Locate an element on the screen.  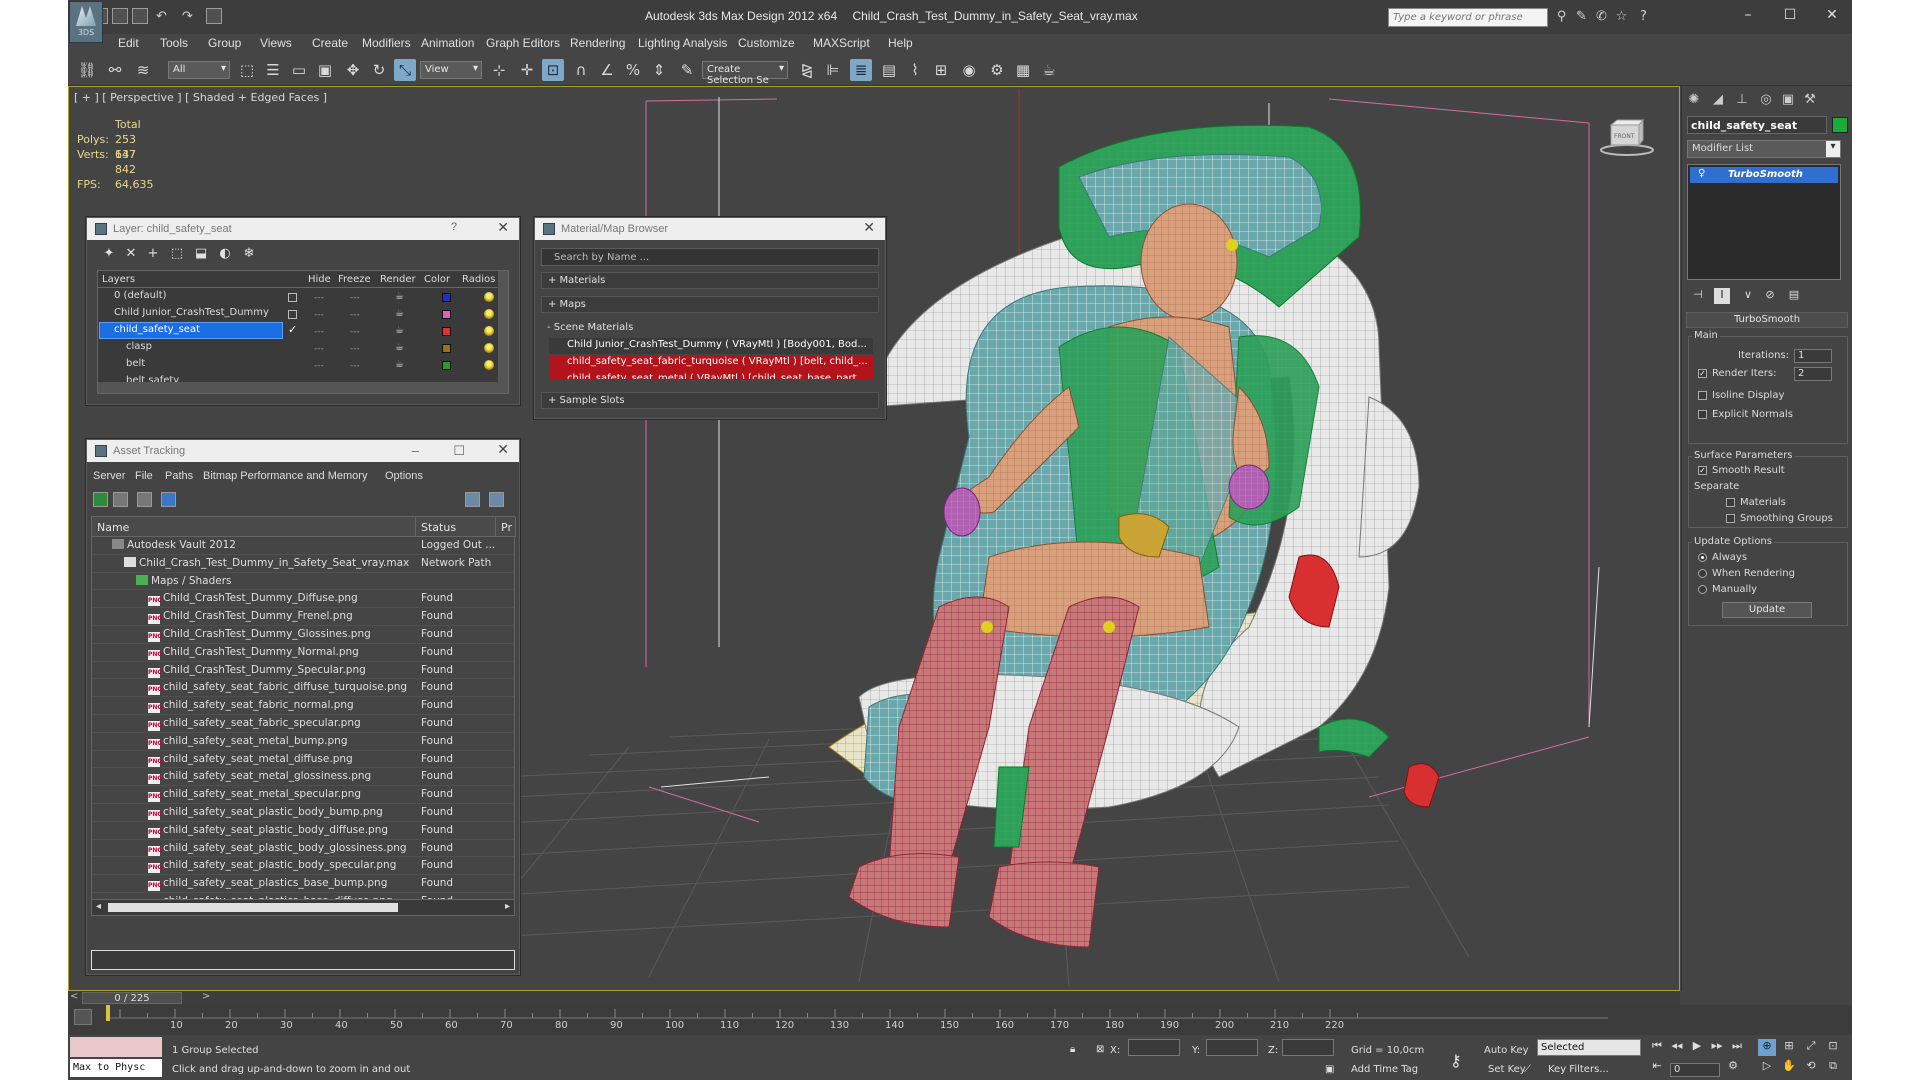
infocenter-search-input: Type a keyword or phrase is located at coordinates (1468, 17).